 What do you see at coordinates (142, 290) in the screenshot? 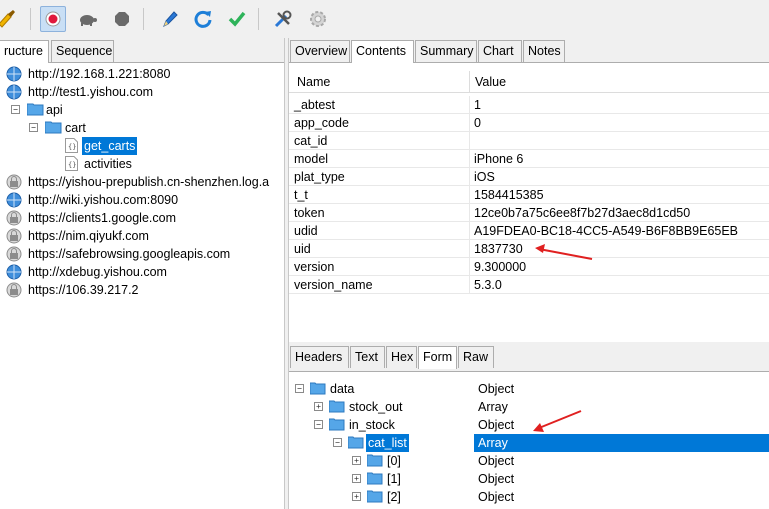
I see `tree-item-host: https://106.39.217.2` at bounding box center [142, 290].